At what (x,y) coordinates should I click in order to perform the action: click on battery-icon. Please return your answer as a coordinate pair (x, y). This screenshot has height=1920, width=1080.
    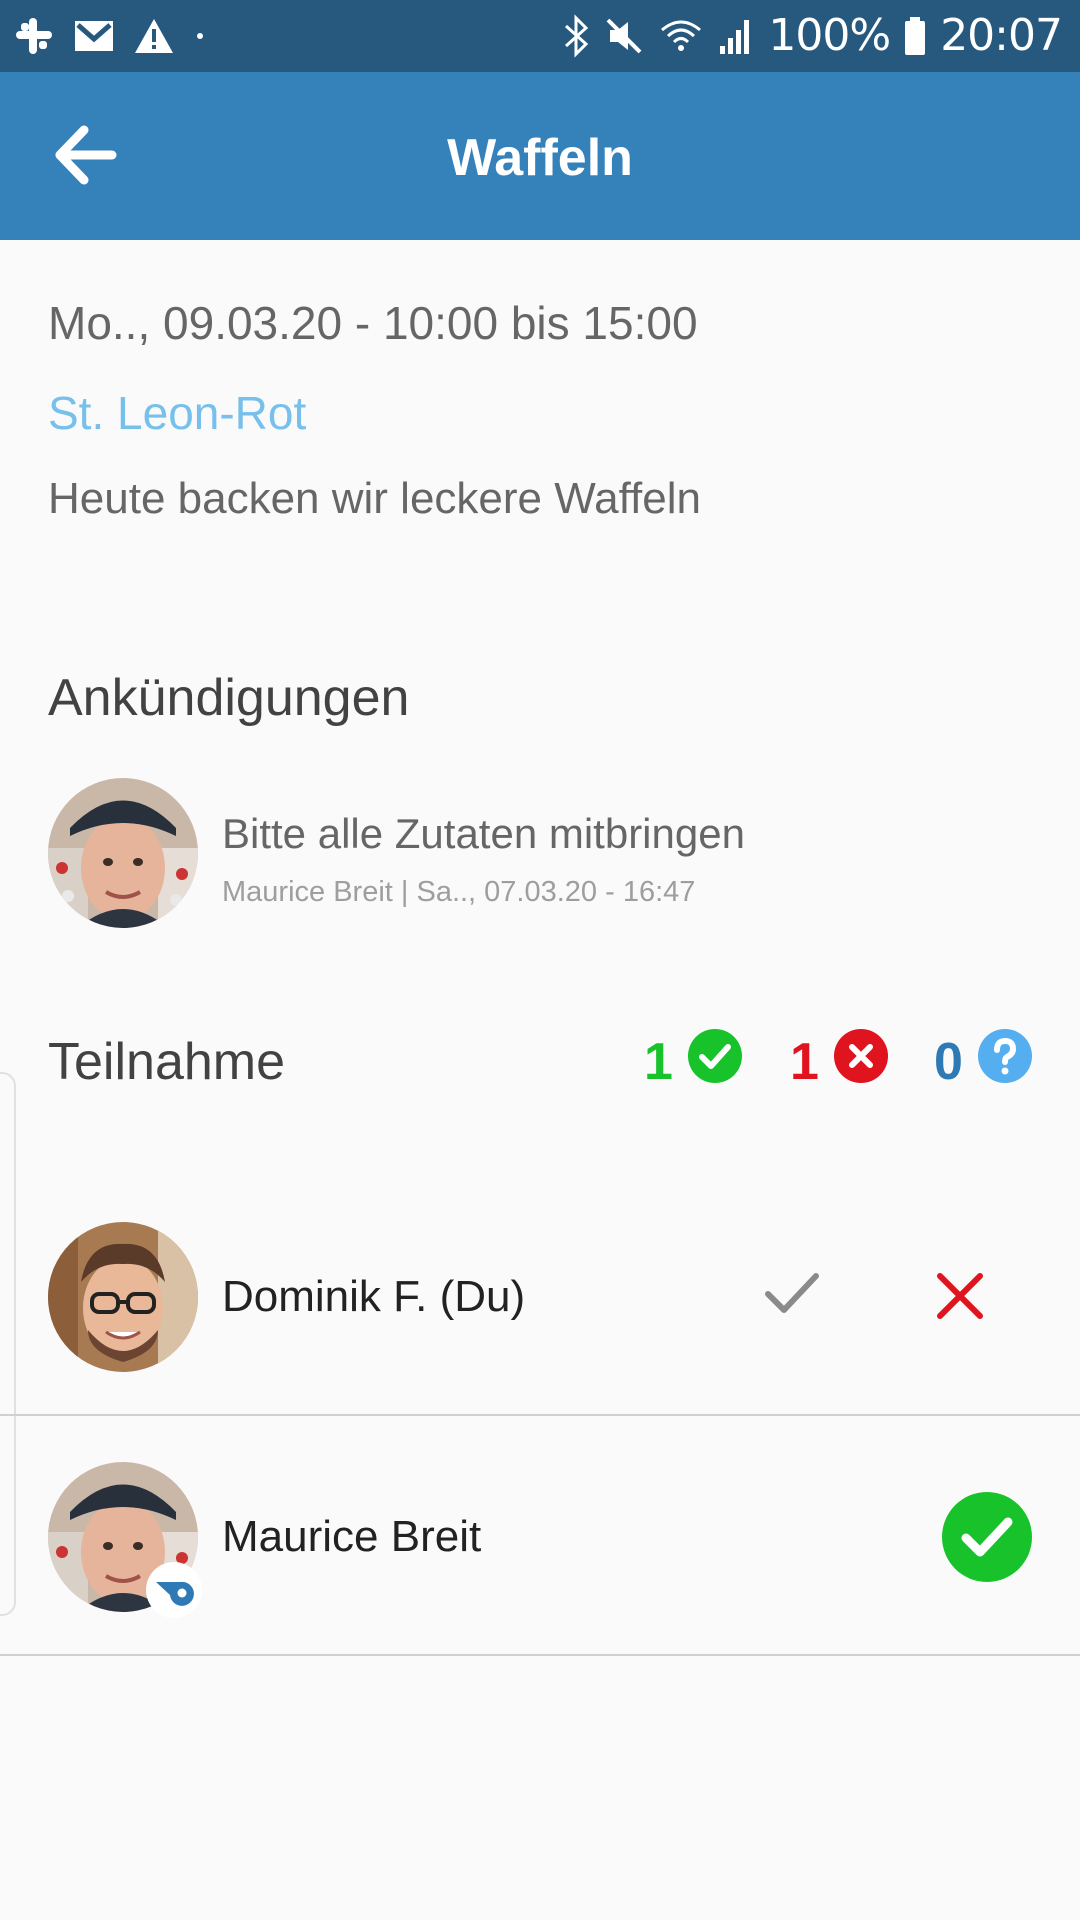
    Looking at the image, I should click on (915, 36).